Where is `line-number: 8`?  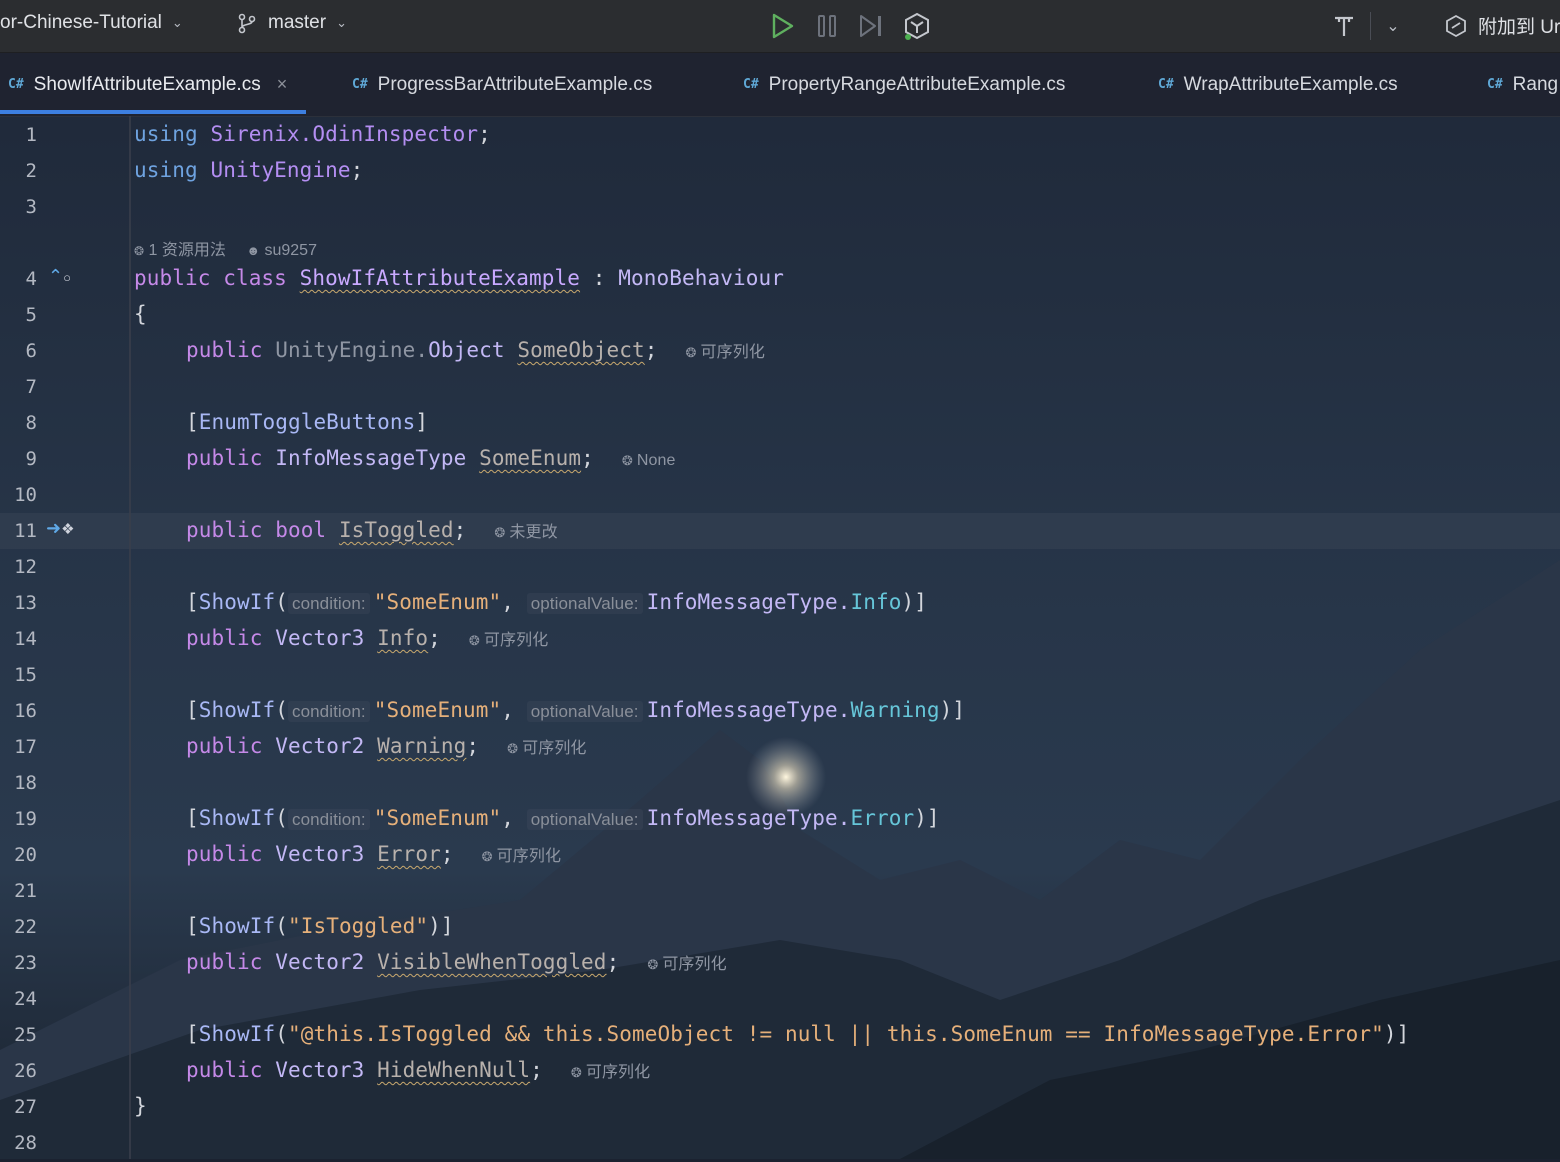
line-number: 8 is located at coordinates (31, 423).